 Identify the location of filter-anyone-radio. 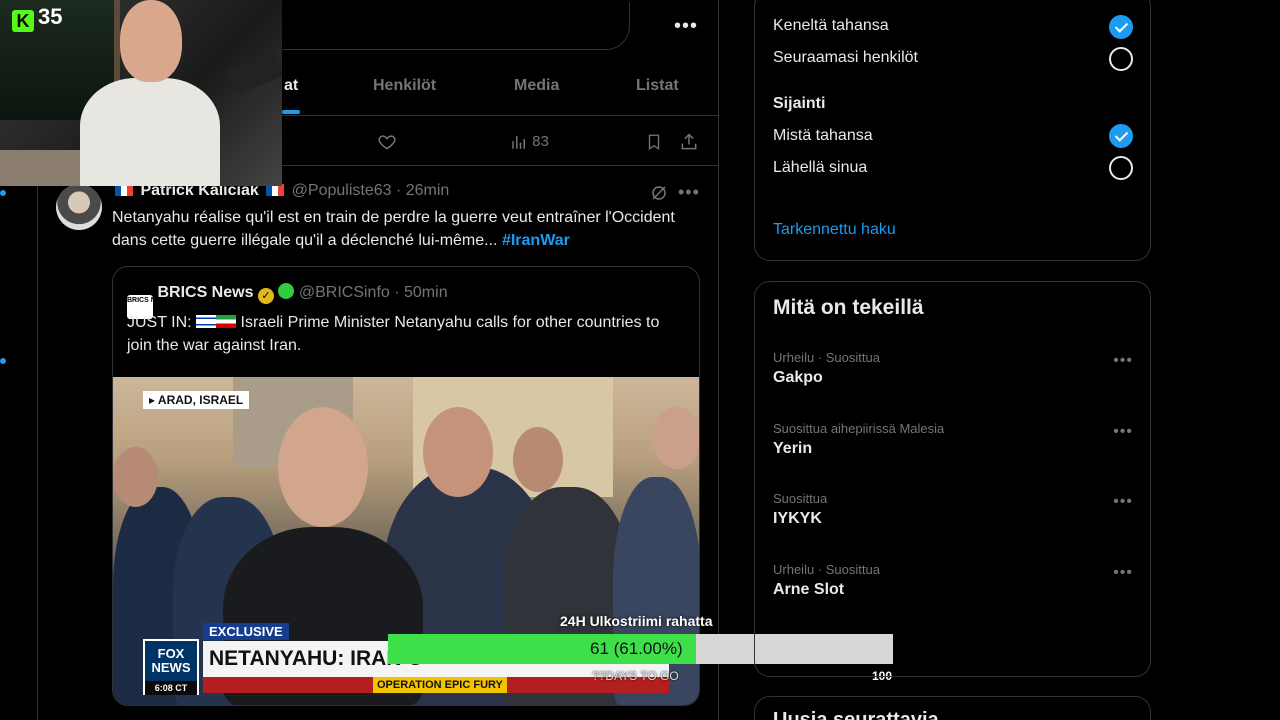
(1121, 27).